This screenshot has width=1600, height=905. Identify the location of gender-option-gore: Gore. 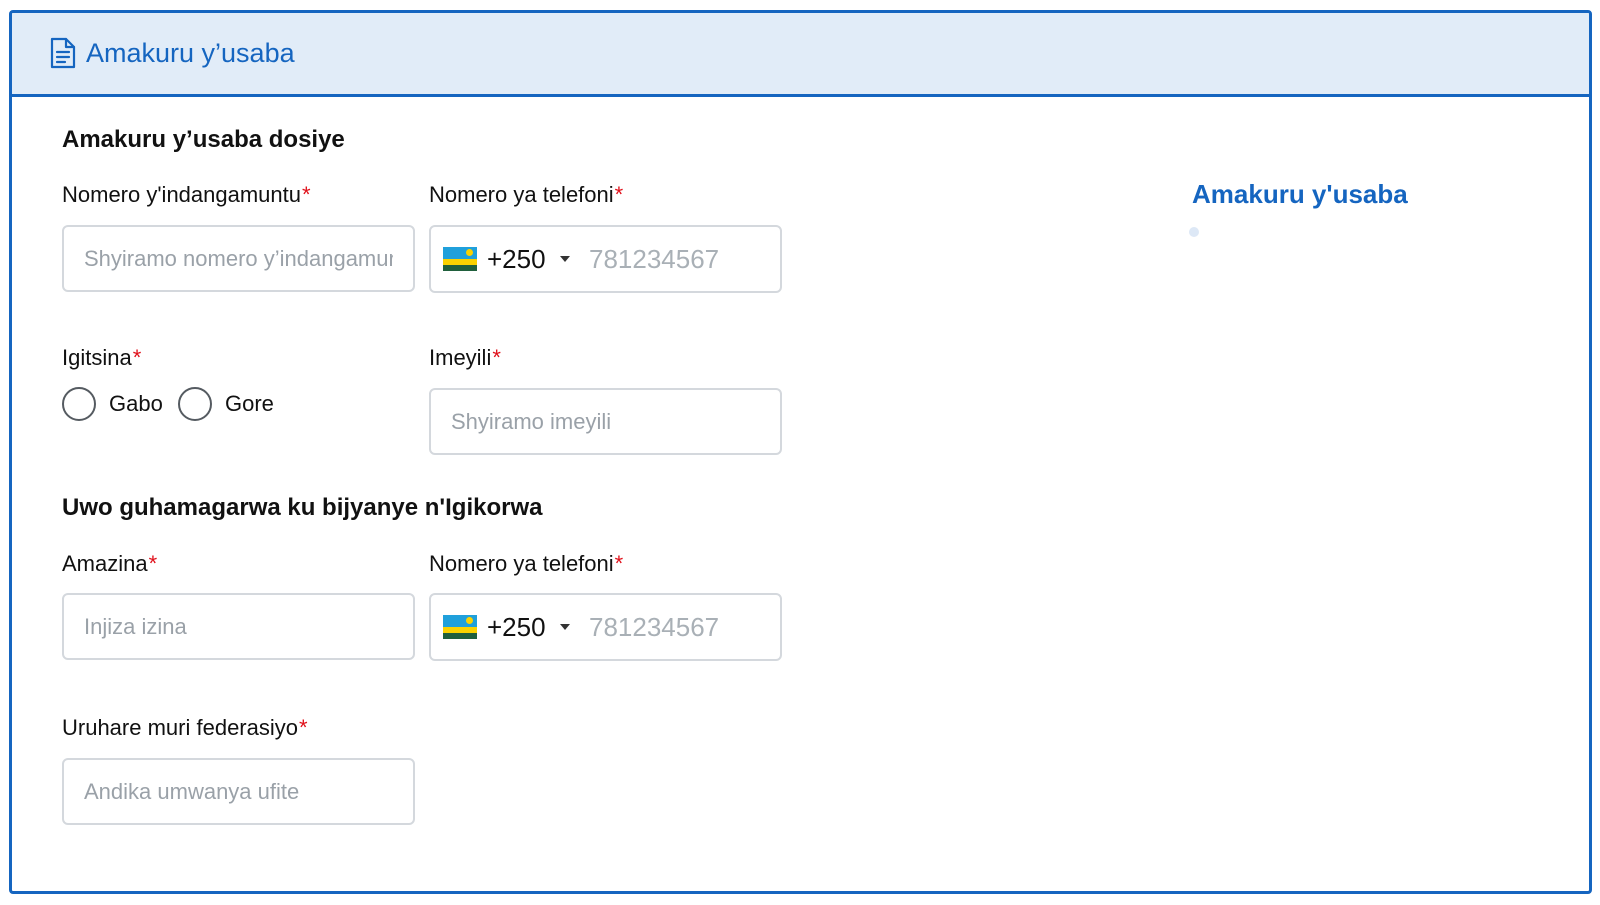
(226, 404).